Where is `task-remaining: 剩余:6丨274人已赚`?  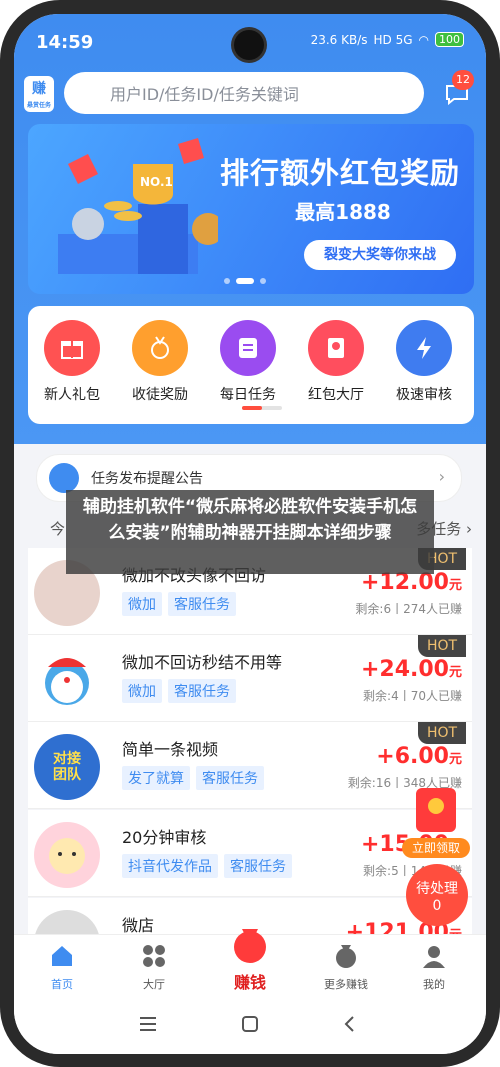 task-remaining: 剩余:6丨274人已赚 is located at coordinates (408, 609).